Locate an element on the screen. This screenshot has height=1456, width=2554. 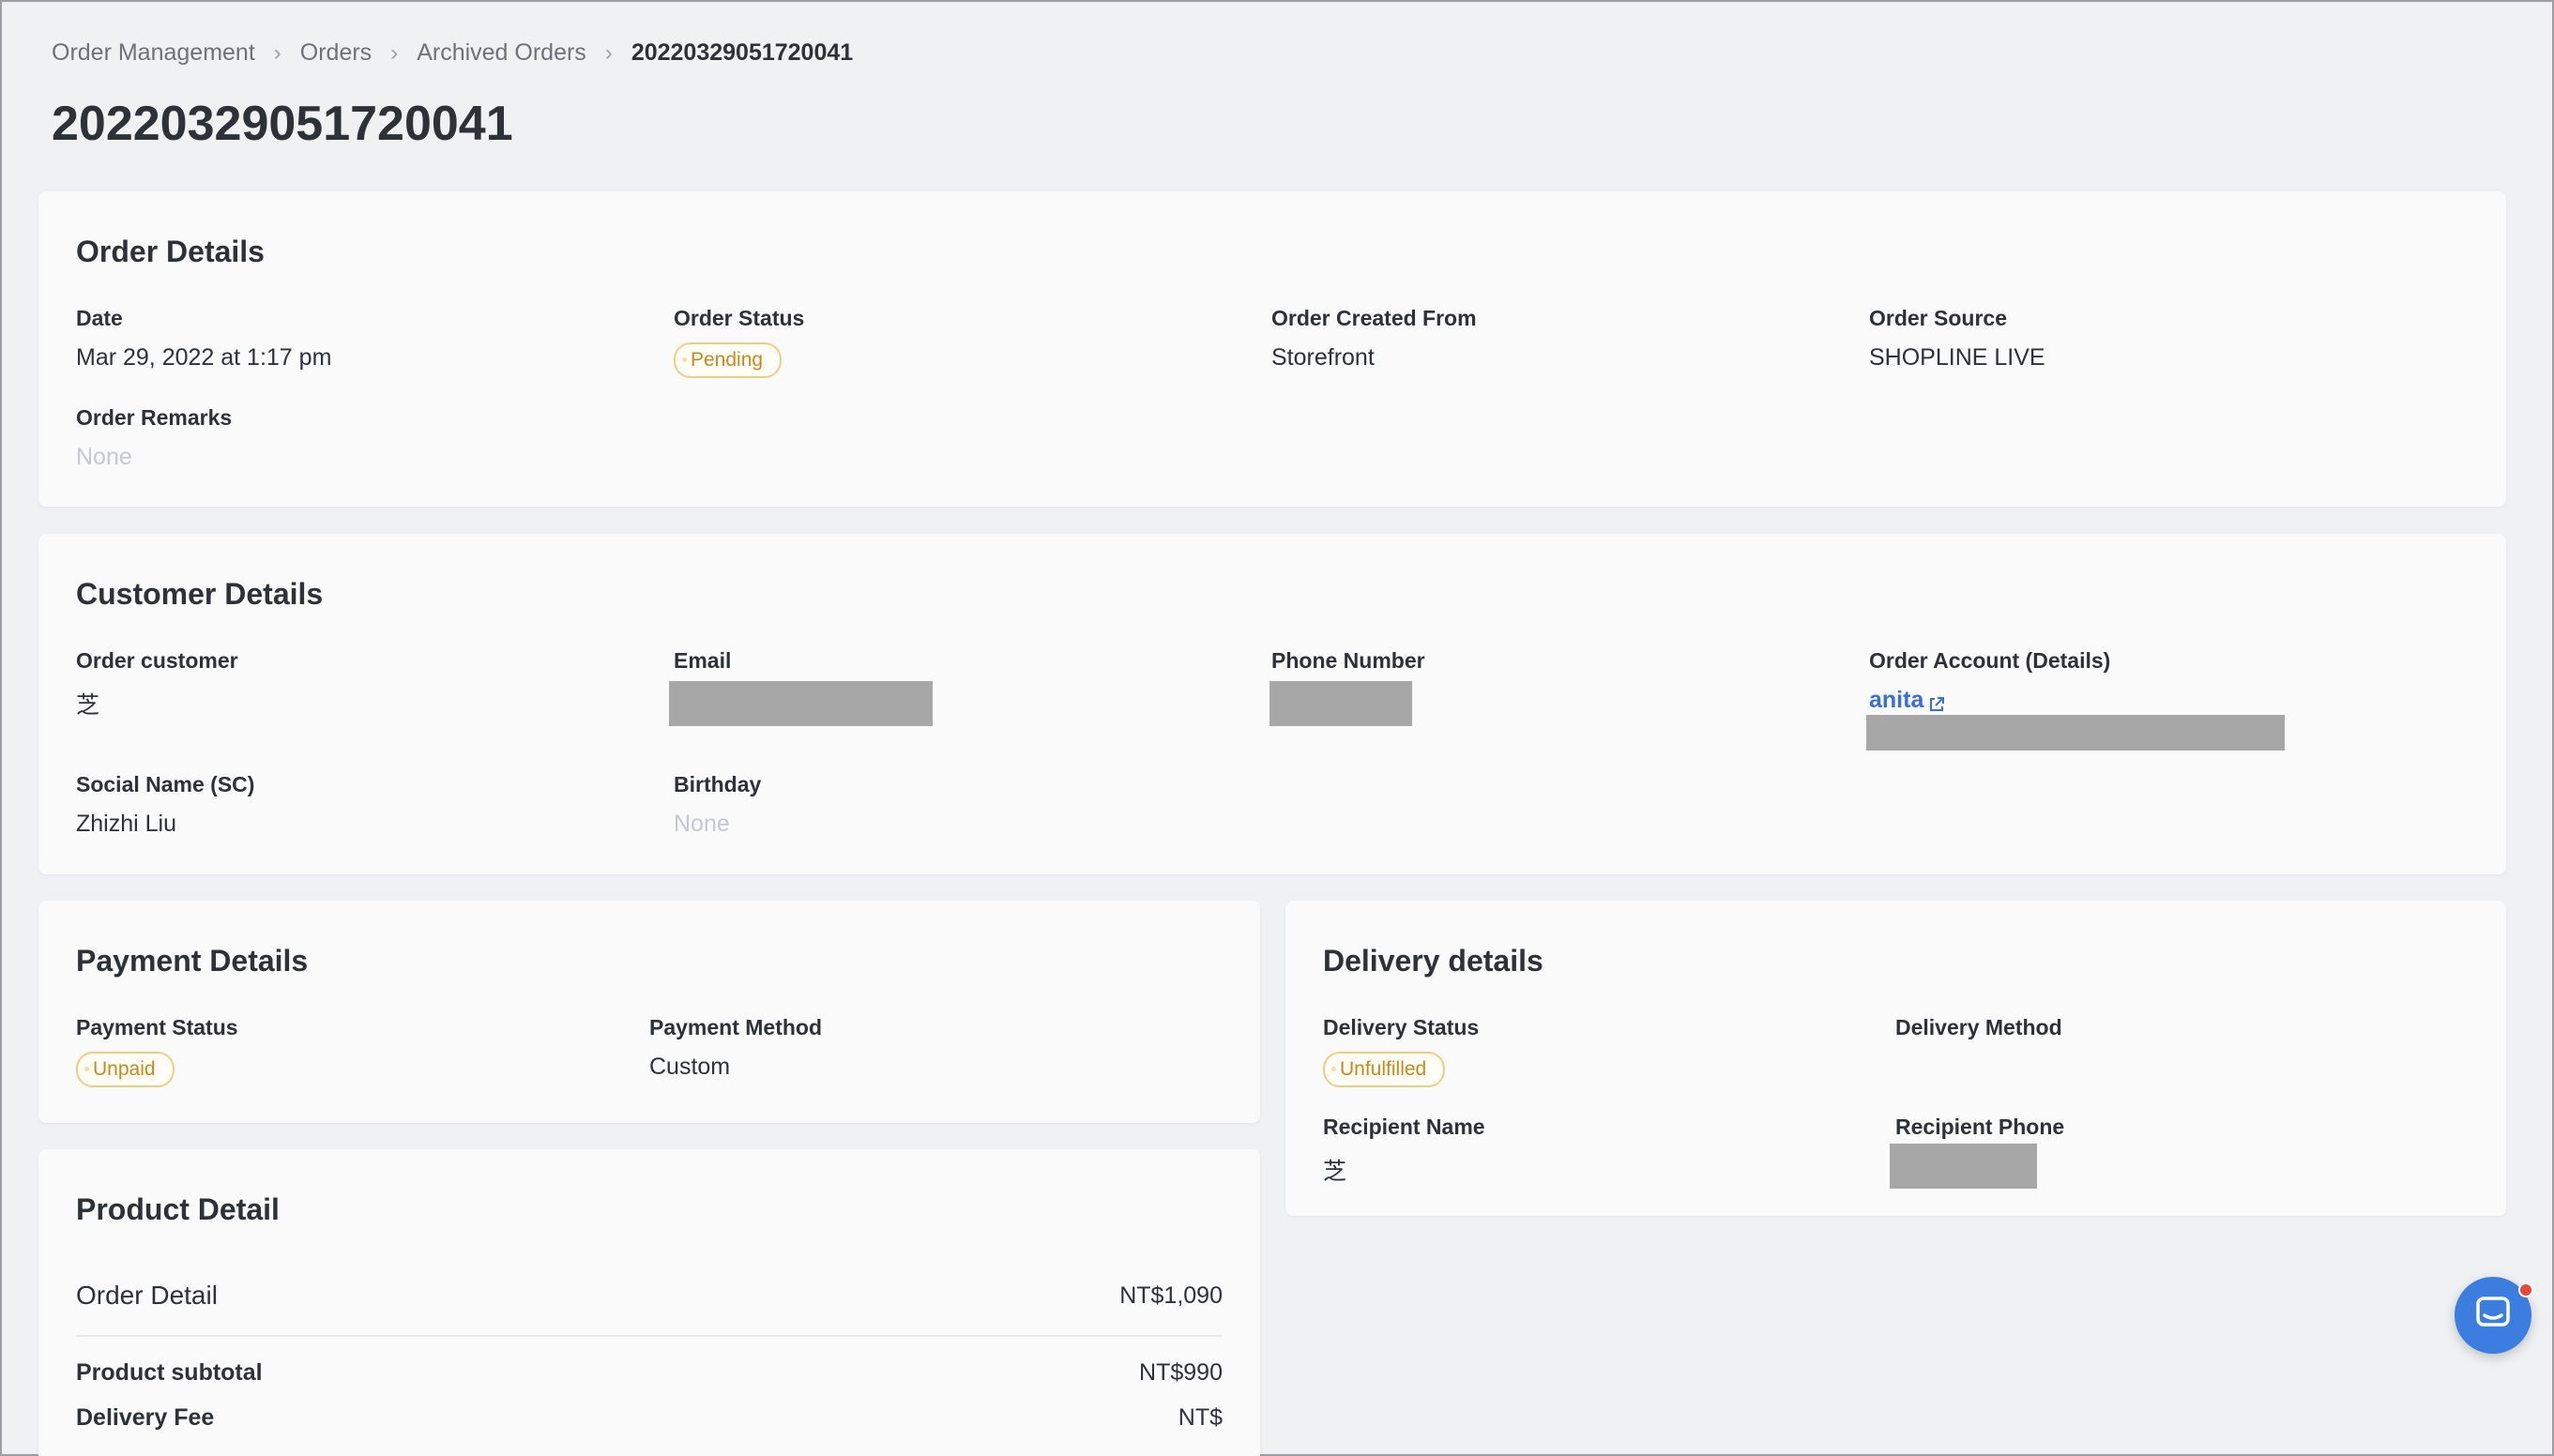
order-status-label: Order Status is located at coordinates (739, 318).